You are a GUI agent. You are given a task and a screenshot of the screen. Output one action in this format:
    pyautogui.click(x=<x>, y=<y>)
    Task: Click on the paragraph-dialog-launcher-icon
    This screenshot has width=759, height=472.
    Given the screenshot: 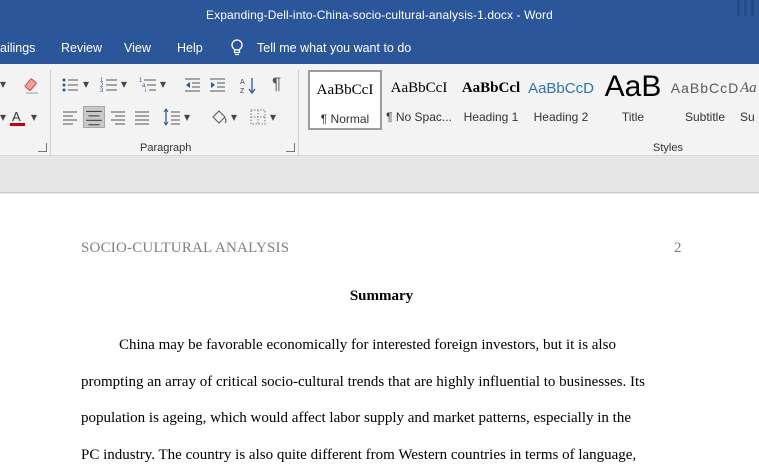 What is the action you would take?
    pyautogui.click(x=290, y=147)
    